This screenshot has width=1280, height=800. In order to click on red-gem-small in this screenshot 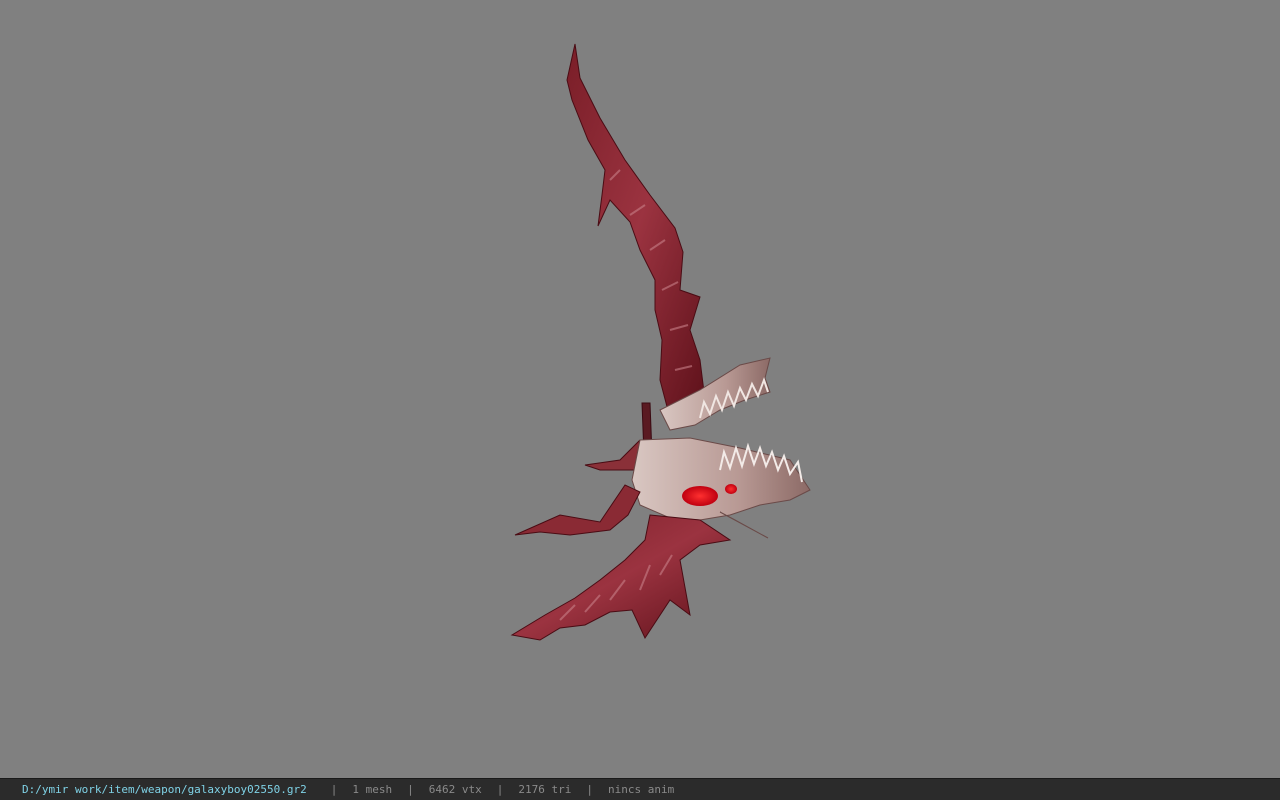, I will do `click(731, 489)`.